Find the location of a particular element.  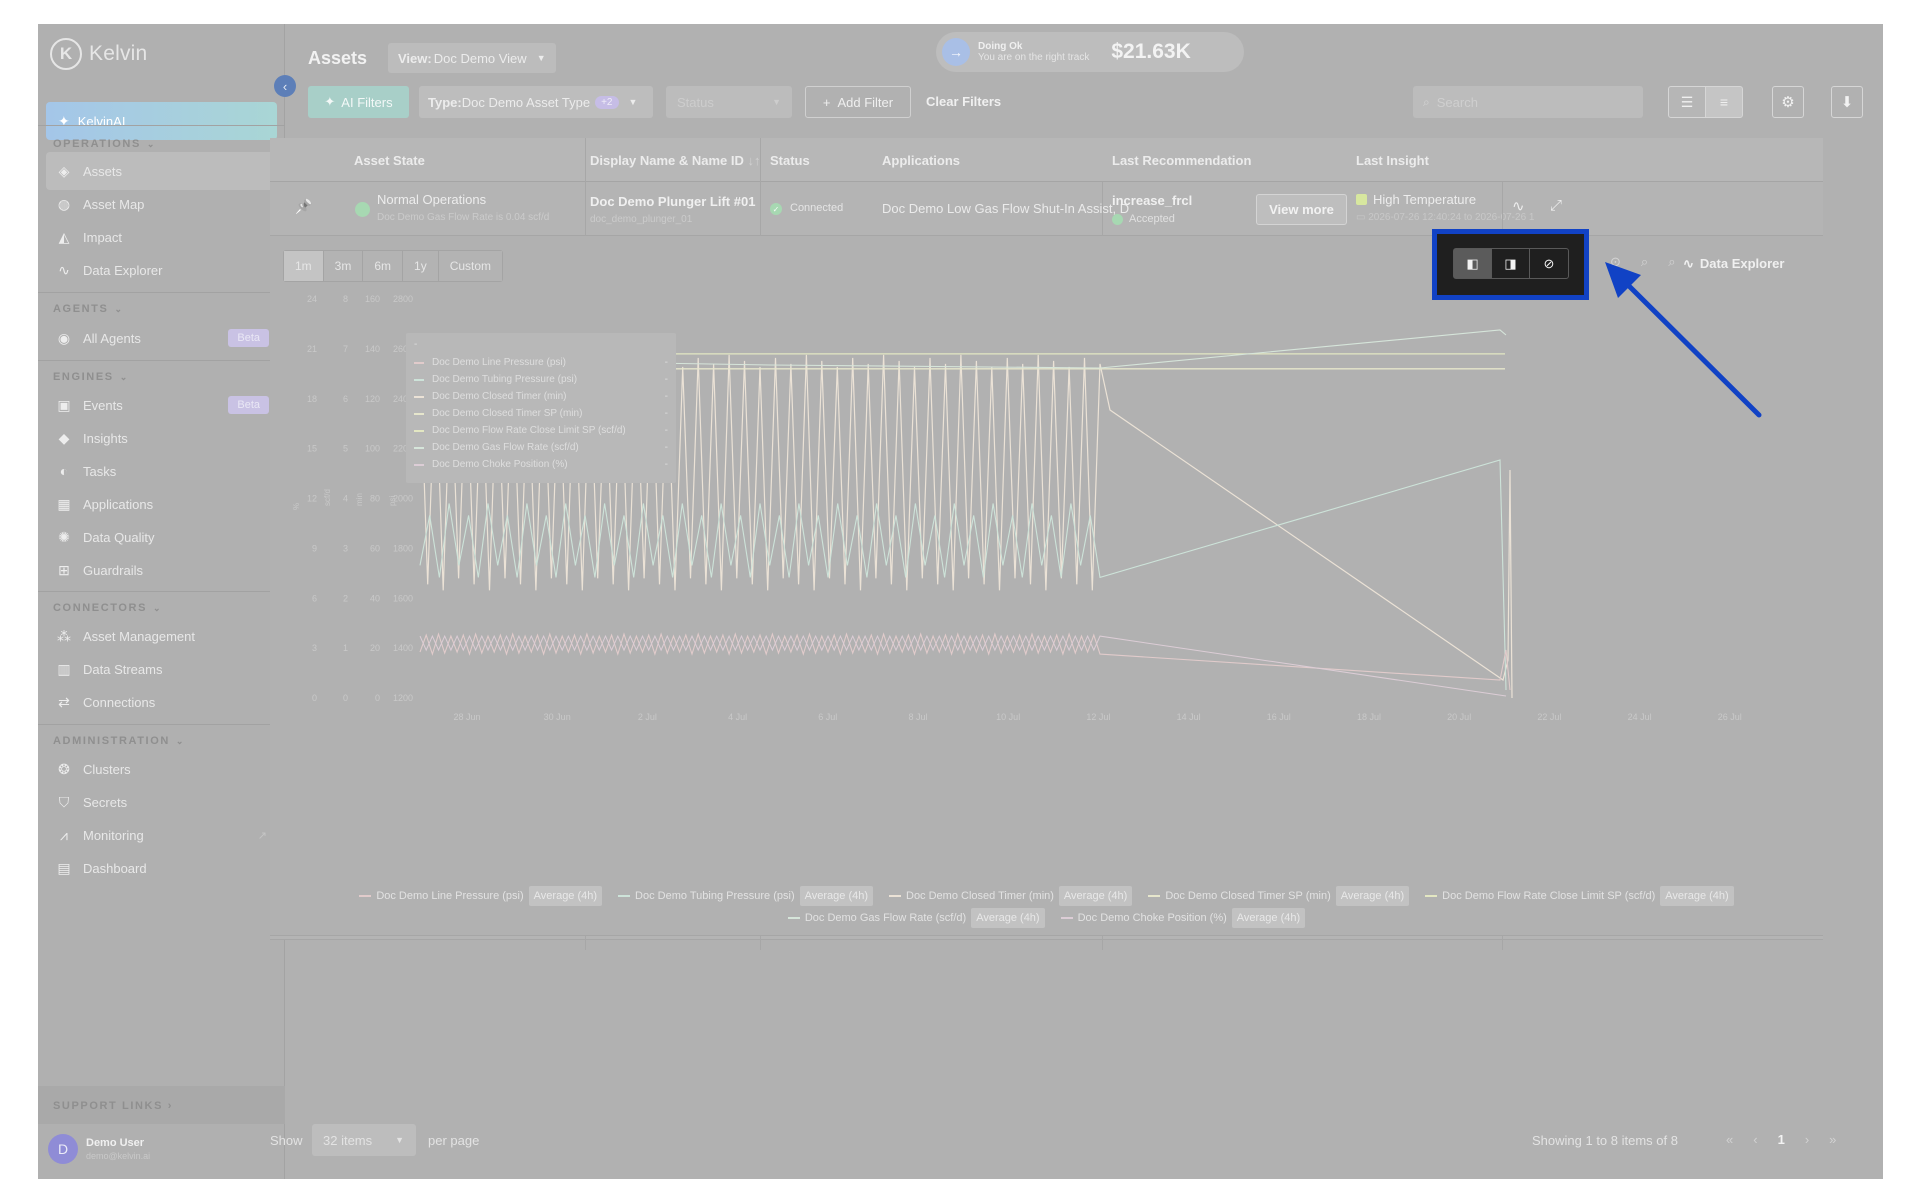

compact-view-button: ☰ is located at coordinates (1687, 102).